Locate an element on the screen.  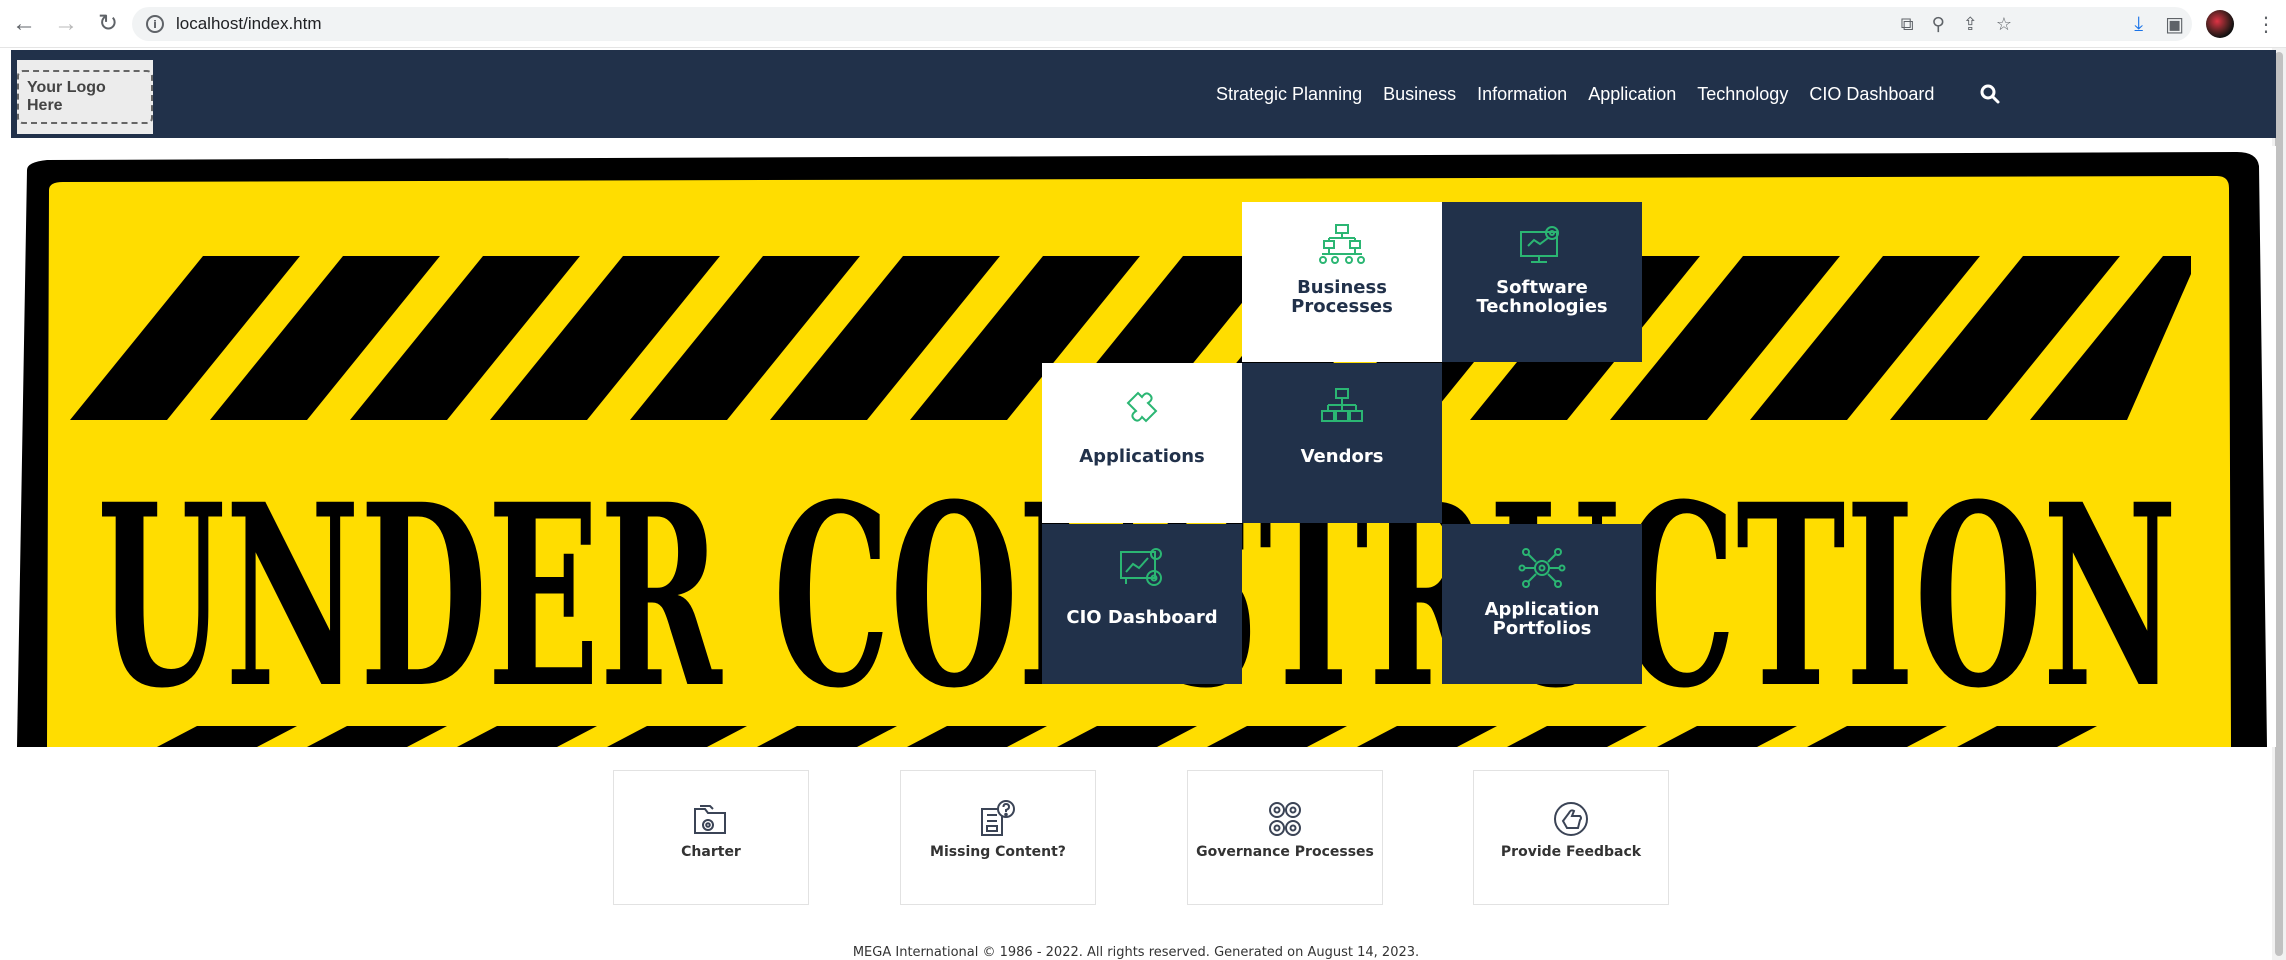
tile-application-portfolios: Application Portfolios is located at coordinates (1542, 604).